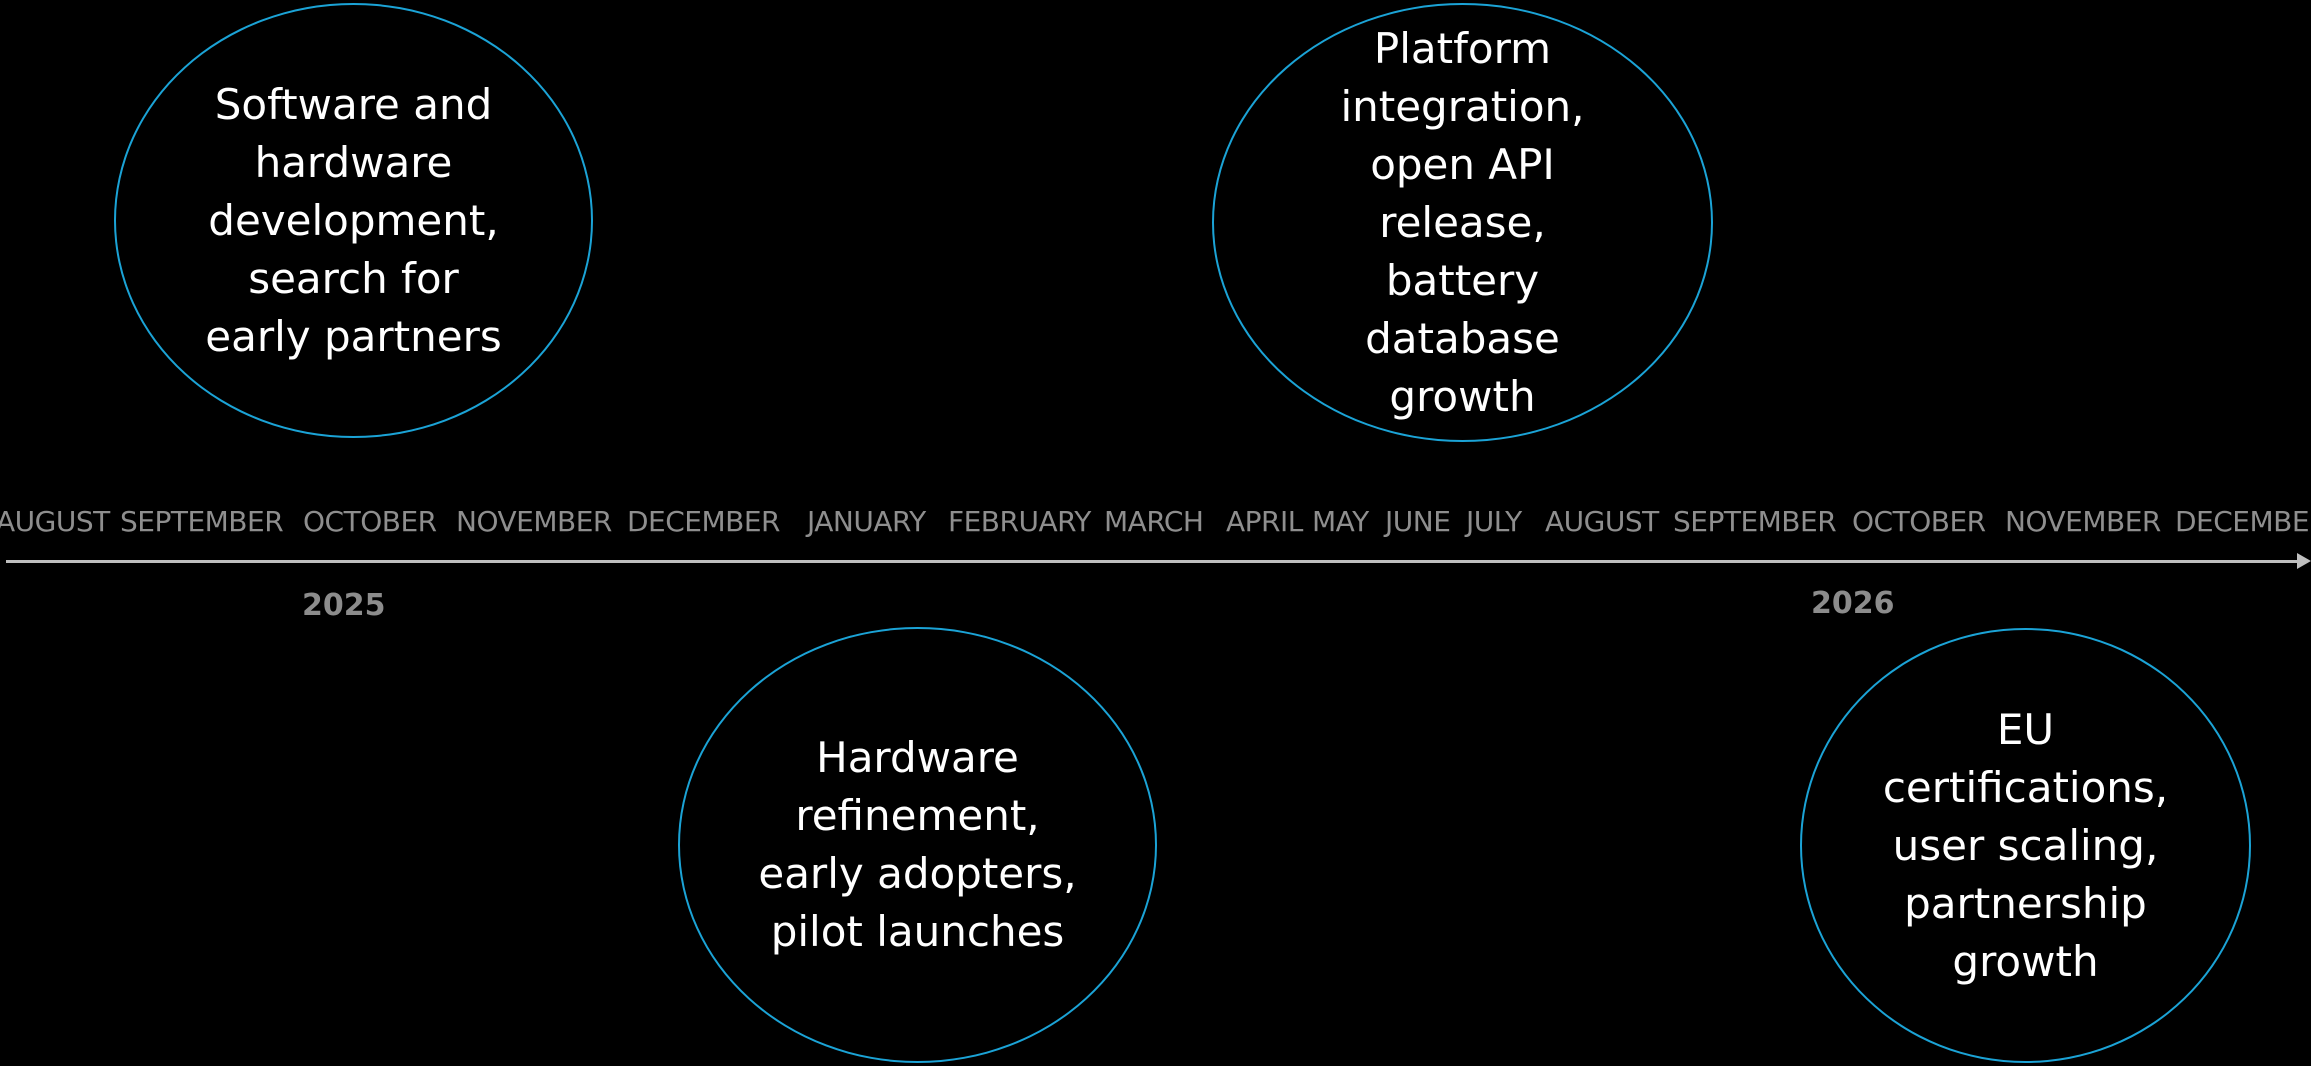  I want to click on timeline-axis-line, so click(1153, 561).